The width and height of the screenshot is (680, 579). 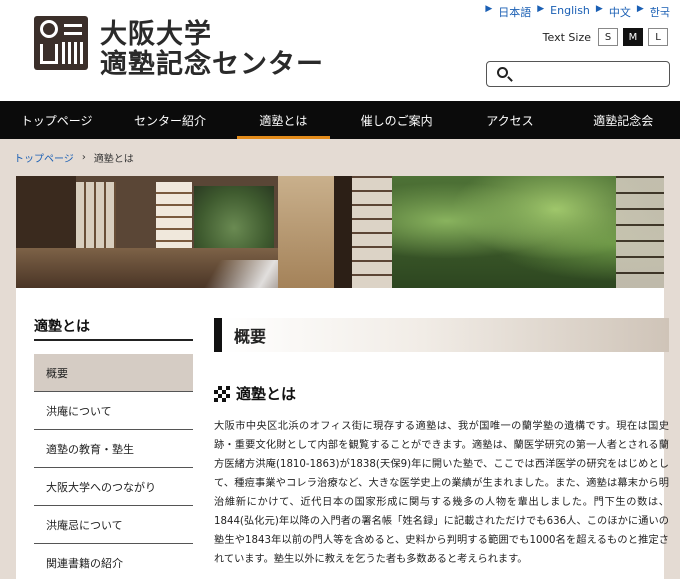 I want to click on sidebar-item-koan: 洪庵について, so click(x=113, y=411).